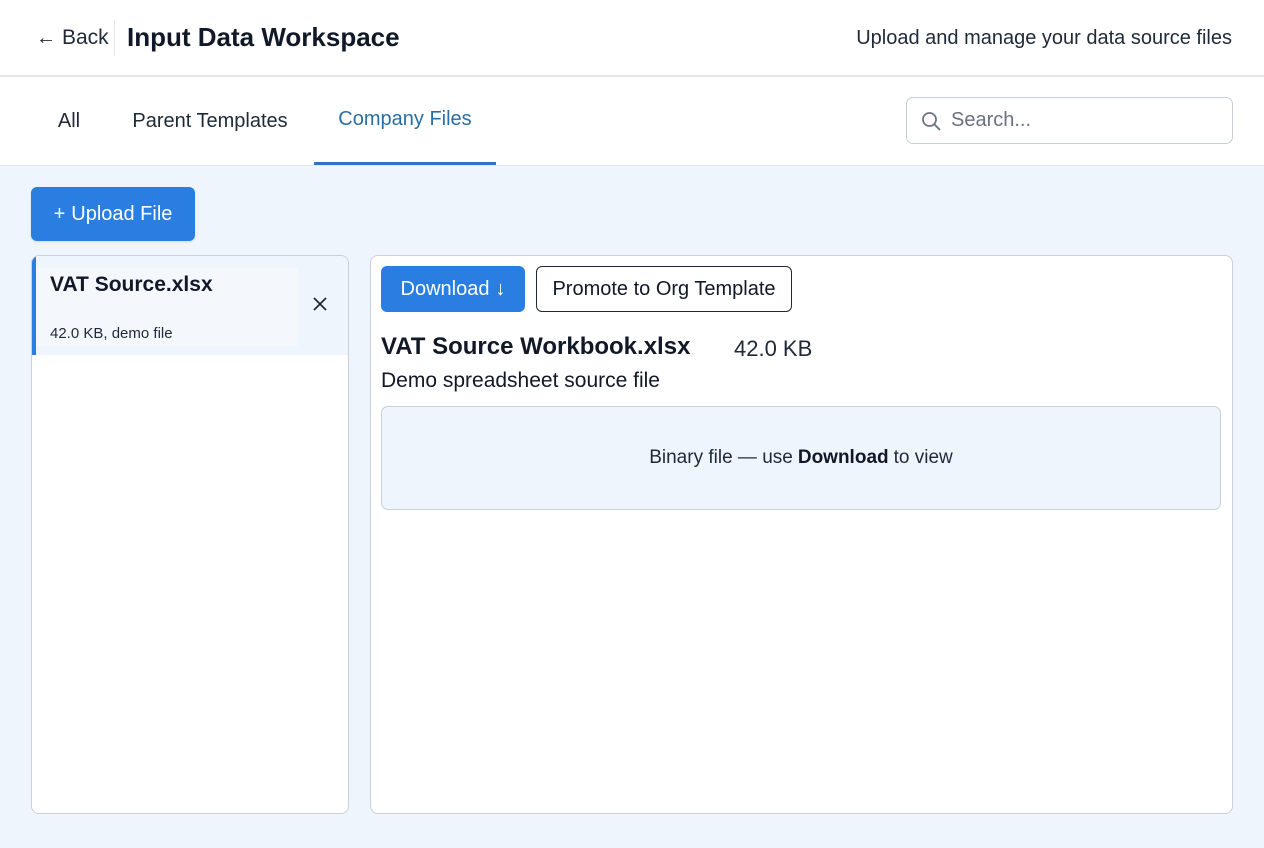 The image size is (1264, 848). What do you see at coordinates (122, 213) in the screenshot?
I see `upload-file-label: Upload File` at bounding box center [122, 213].